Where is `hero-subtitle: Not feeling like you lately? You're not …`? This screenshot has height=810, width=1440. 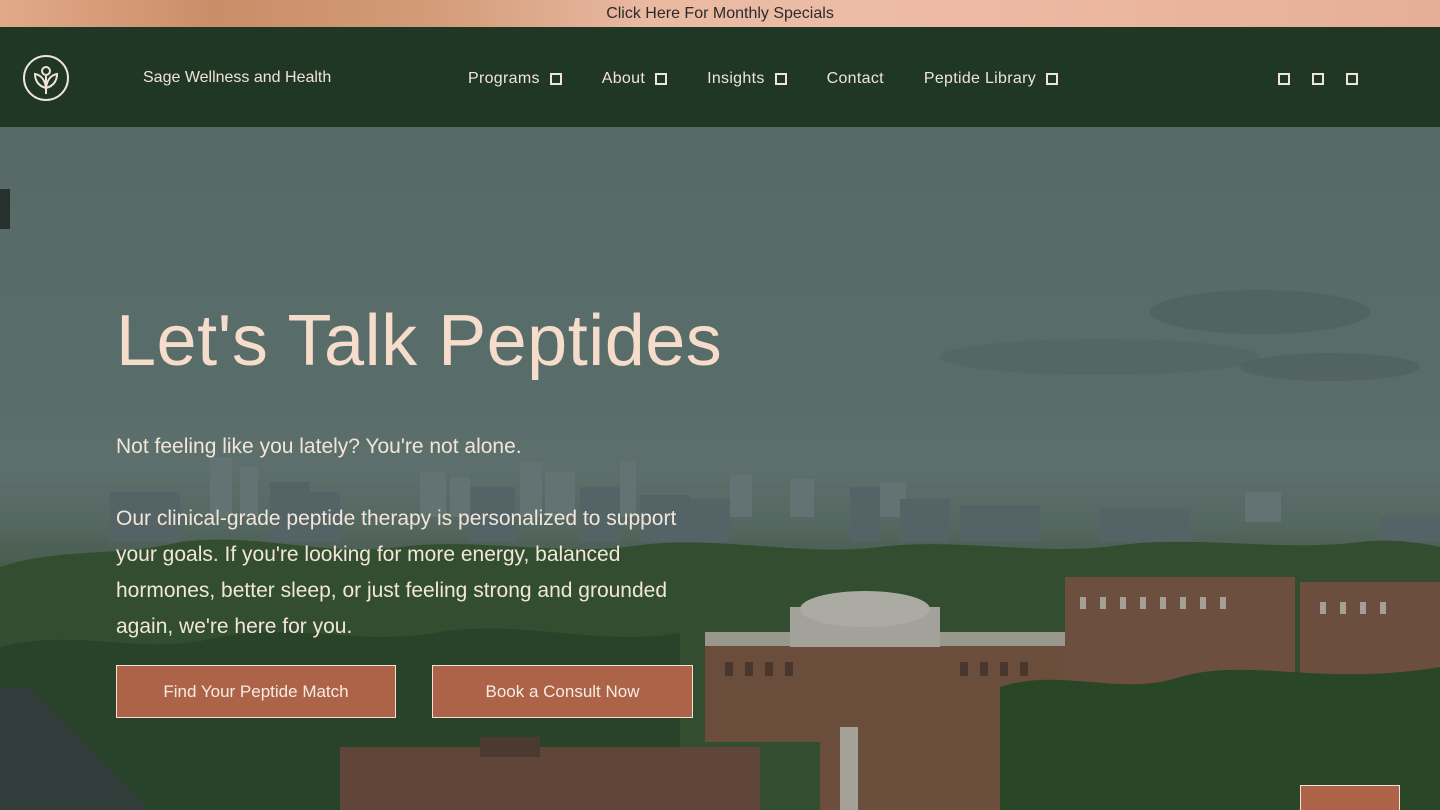 hero-subtitle: Not feeling like you lately? You're not … is located at coordinates (319, 446).